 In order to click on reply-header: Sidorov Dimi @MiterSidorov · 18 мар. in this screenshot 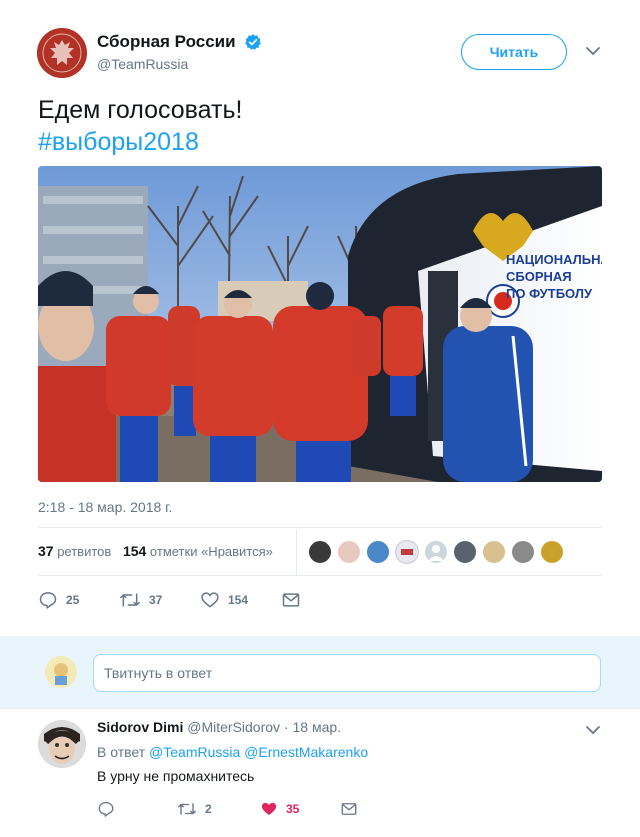, I will do `click(219, 727)`.